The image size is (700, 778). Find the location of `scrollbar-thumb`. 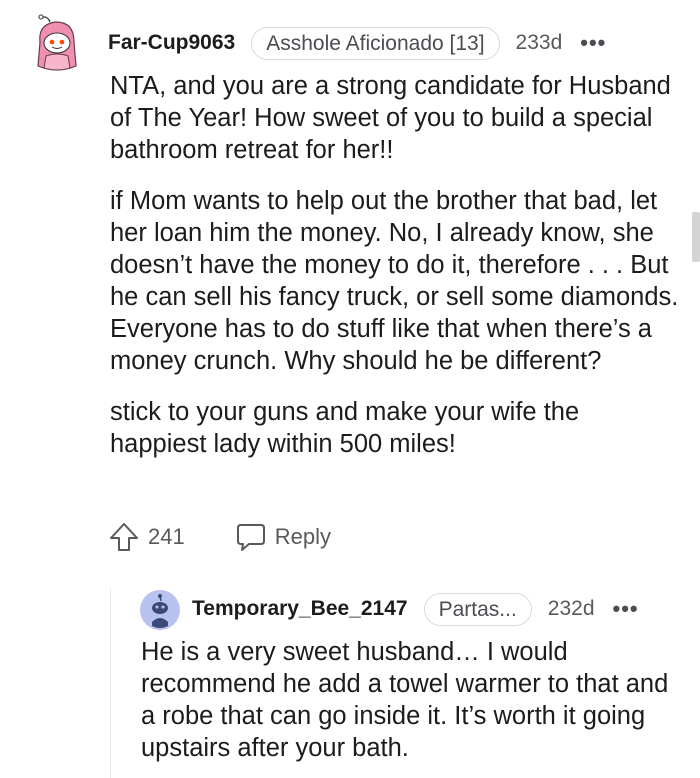

scrollbar-thumb is located at coordinates (696, 237).